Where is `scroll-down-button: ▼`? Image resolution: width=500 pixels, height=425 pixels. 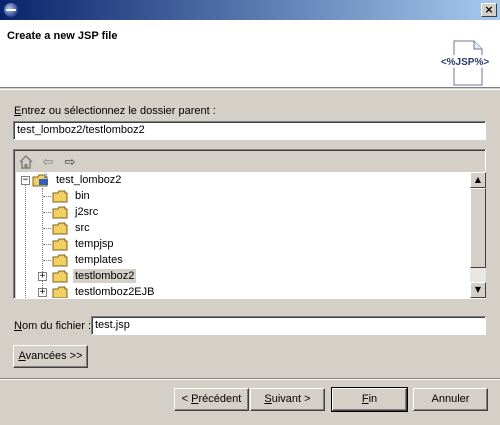 scroll-down-button: ▼ is located at coordinates (478, 290).